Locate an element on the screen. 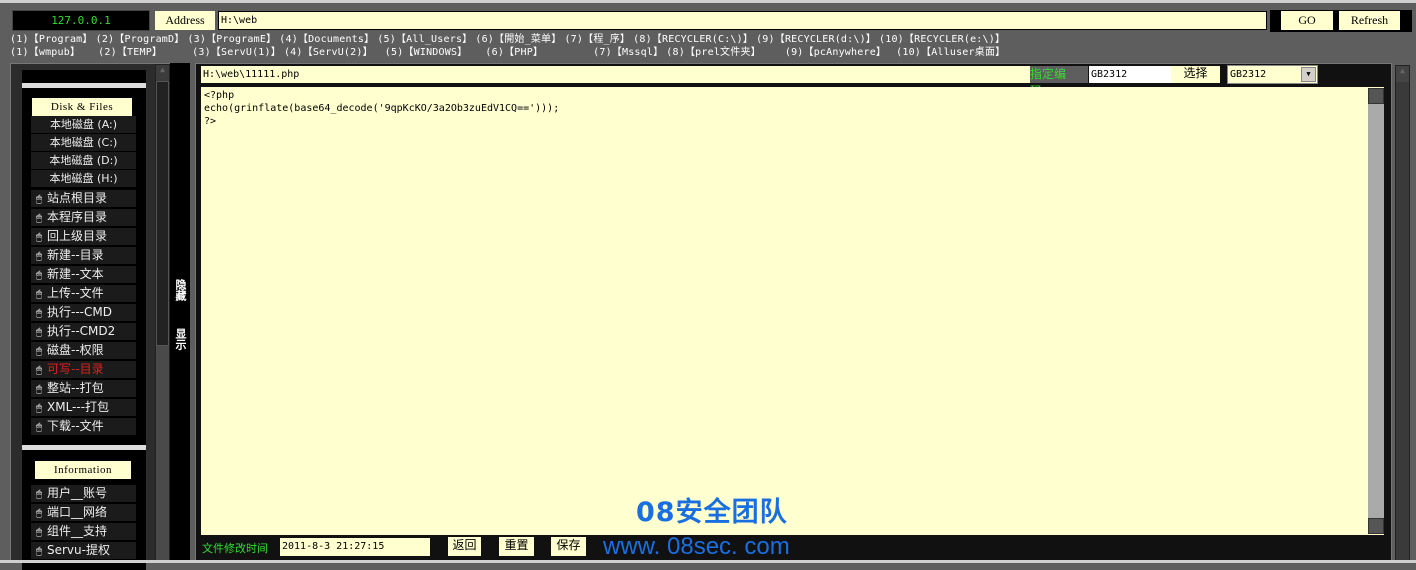  modified-time-input: 2011-8-3 21:27:15 is located at coordinates (355, 547).